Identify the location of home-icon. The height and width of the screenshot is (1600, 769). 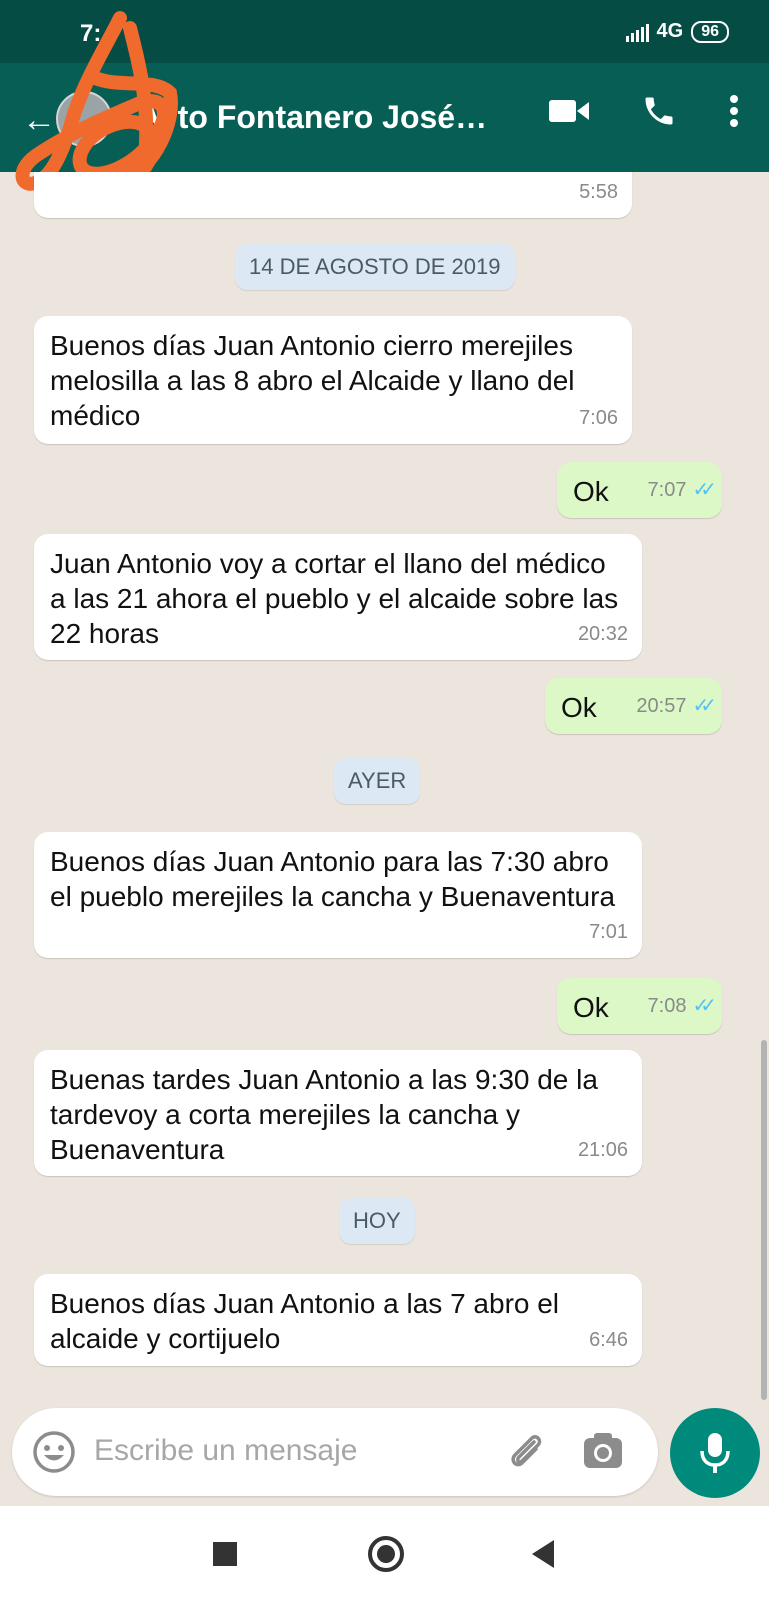
(386, 1554).